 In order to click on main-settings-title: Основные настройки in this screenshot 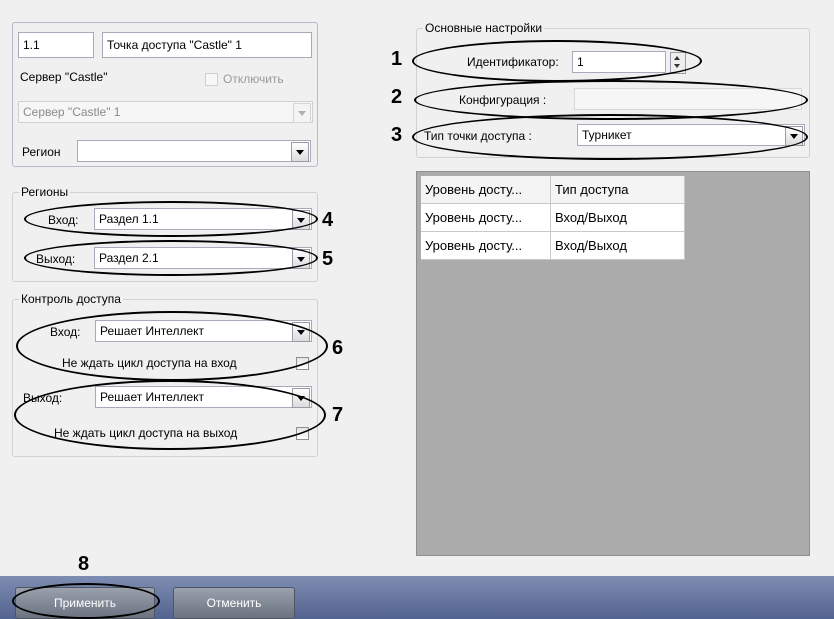, I will do `click(484, 28)`.